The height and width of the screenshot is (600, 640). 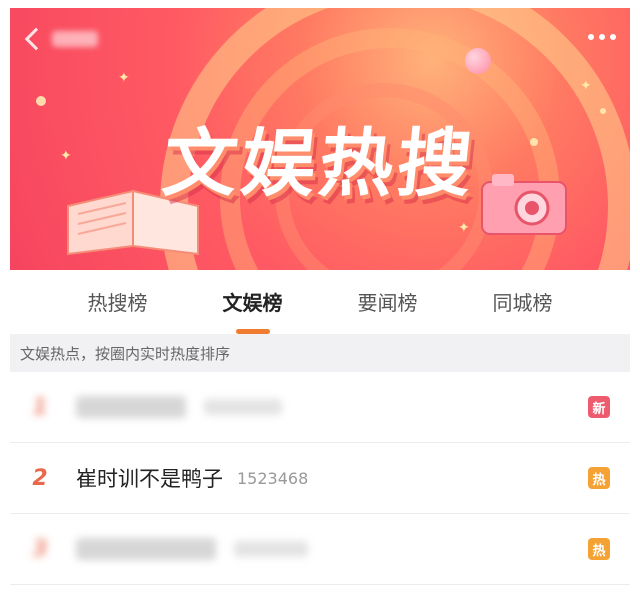 I want to click on list-item: 1 新, so click(x=320, y=407).